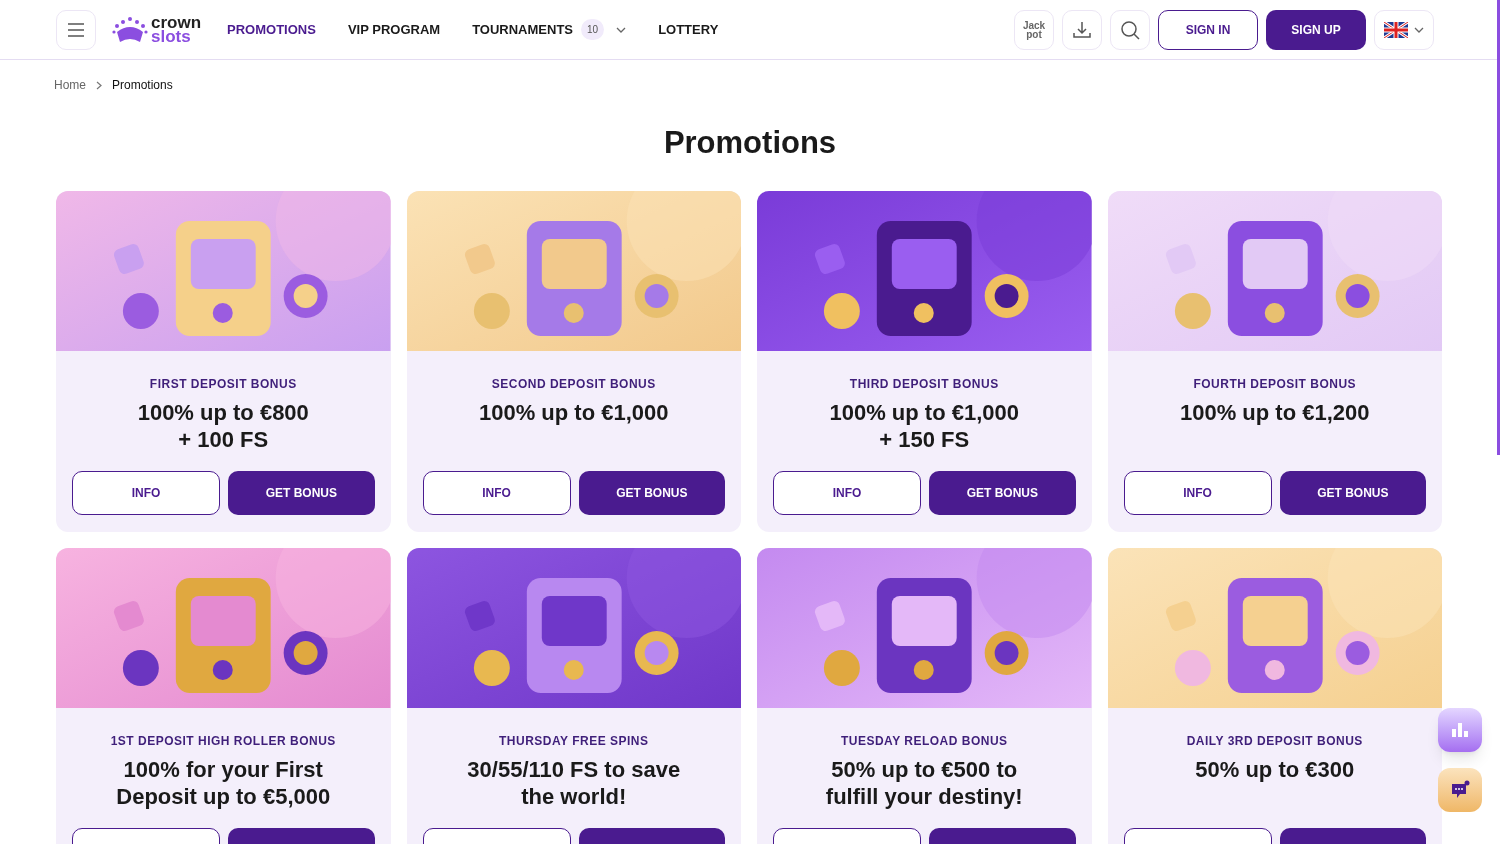 The image size is (1500, 844). I want to click on leaderboard-button, so click(1460, 730).